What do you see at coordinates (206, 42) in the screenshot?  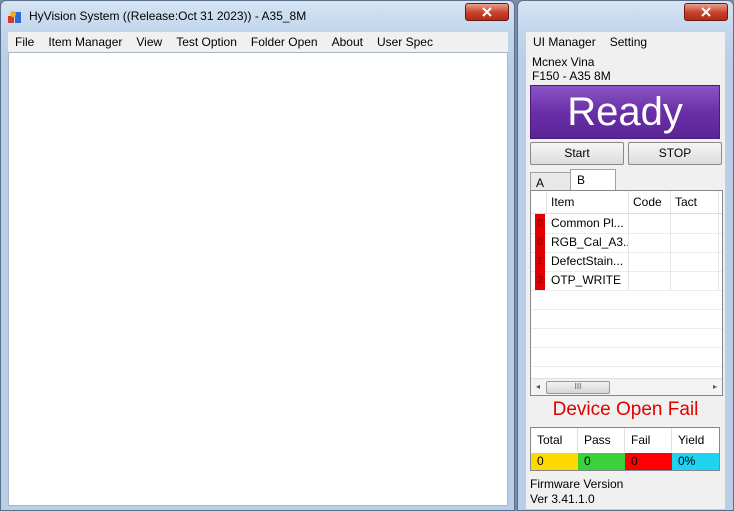 I see `menu-test-option: Test Option` at bounding box center [206, 42].